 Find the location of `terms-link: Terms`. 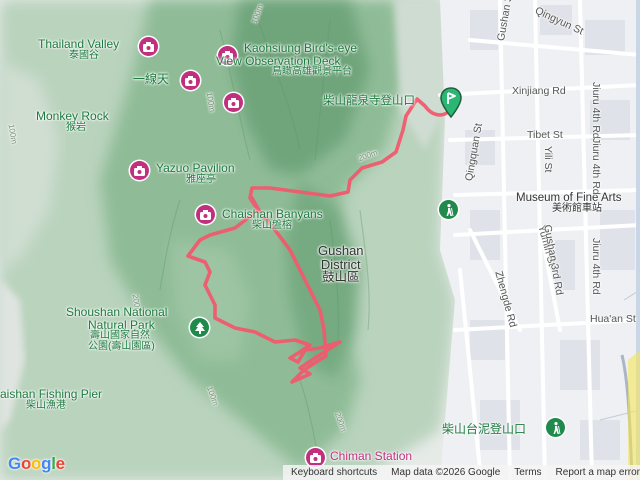

terms-link: Terms is located at coordinates (527, 472).